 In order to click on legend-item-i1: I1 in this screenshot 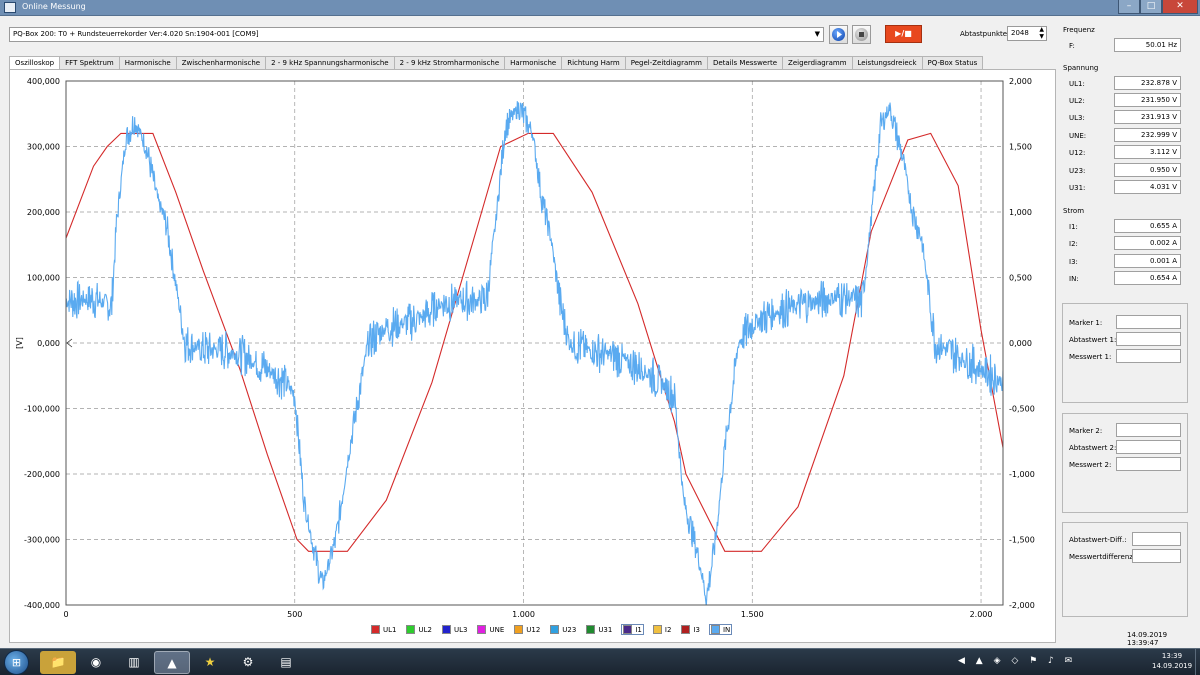, I will do `click(632, 629)`.